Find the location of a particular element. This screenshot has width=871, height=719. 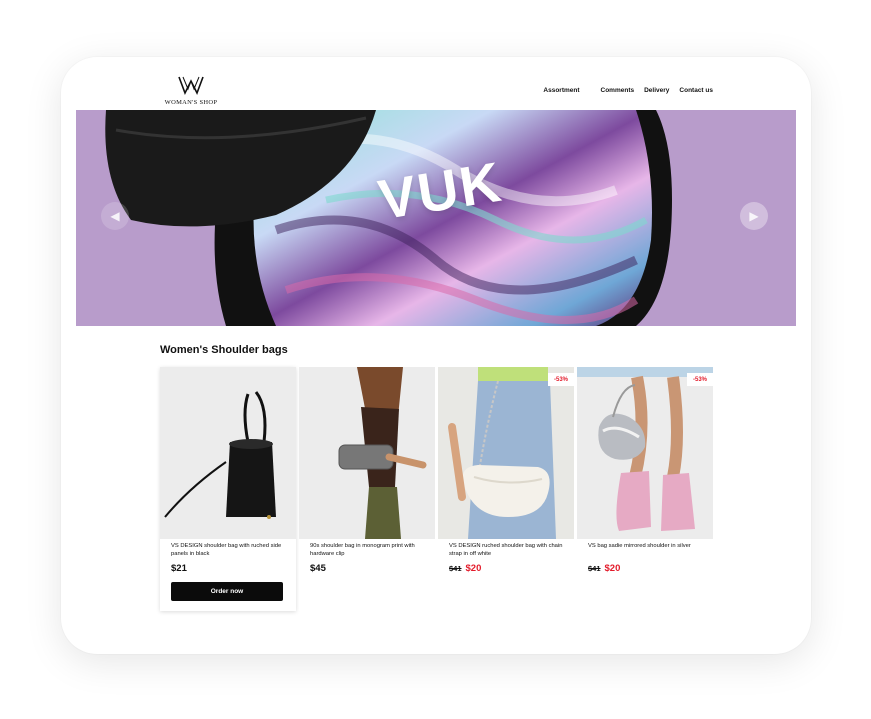

chevron-left-icon: ◀ is located at coordinates (115, 216).